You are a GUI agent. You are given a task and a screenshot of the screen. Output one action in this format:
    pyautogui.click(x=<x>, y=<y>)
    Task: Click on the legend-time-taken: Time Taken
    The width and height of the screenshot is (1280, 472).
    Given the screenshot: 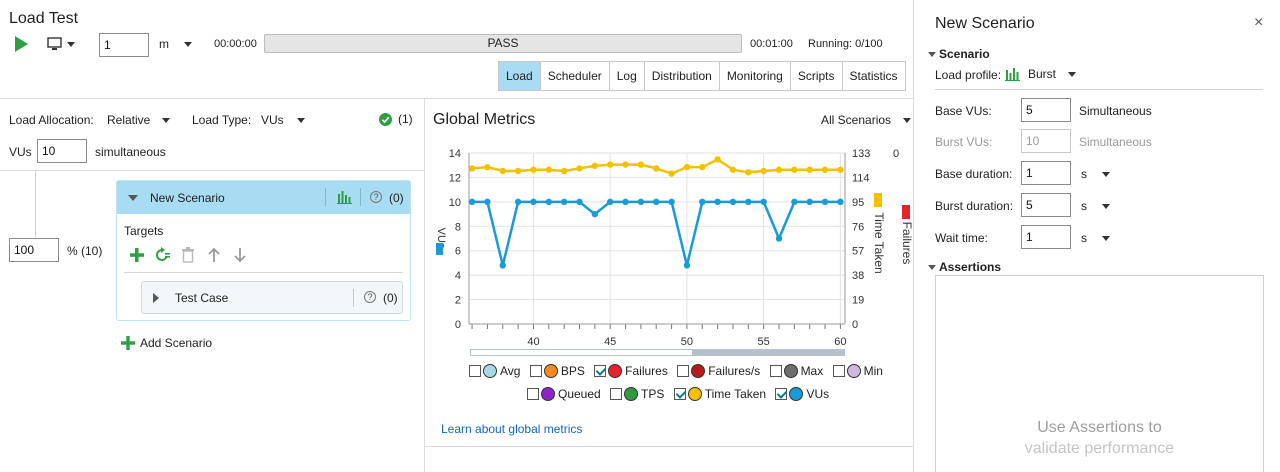 What is the action you would take?
    pyautogui.click(x=719, y=394)
    